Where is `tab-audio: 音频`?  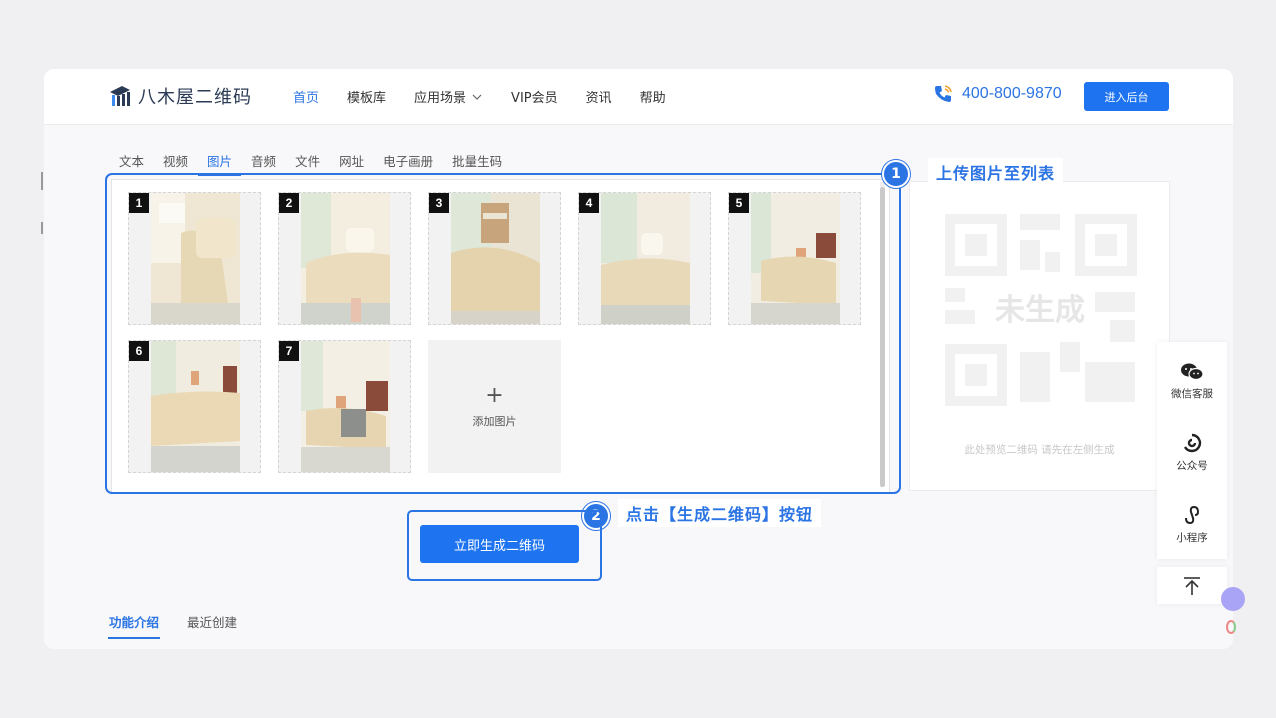
tab-audio: 音频 is located at coordinates (263, 163).